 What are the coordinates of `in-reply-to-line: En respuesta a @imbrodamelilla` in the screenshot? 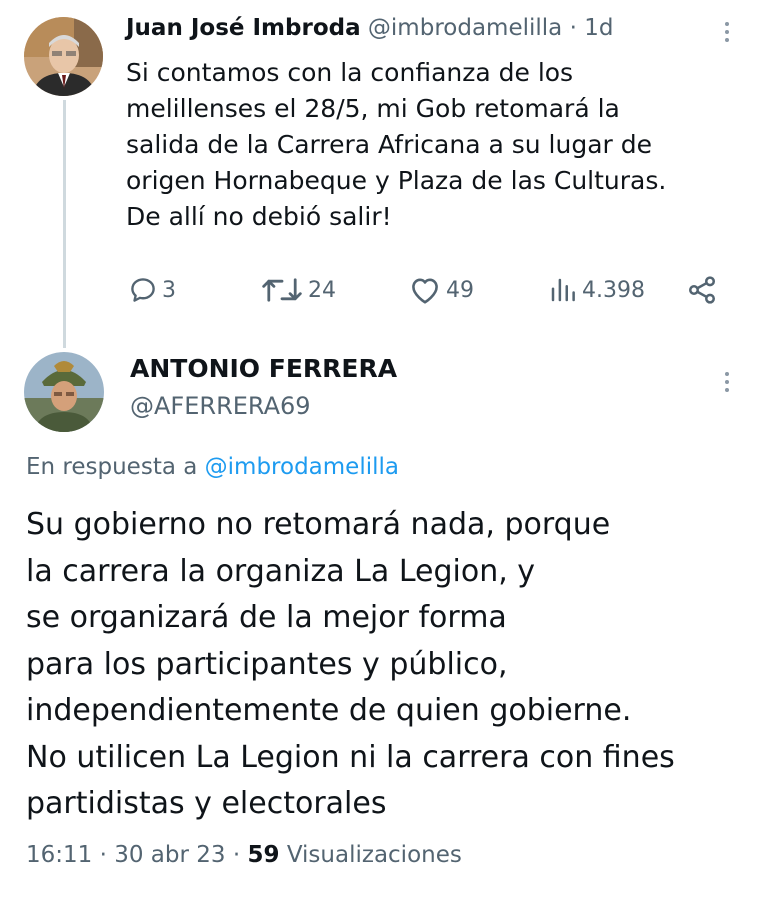 It's located at (212, 467).